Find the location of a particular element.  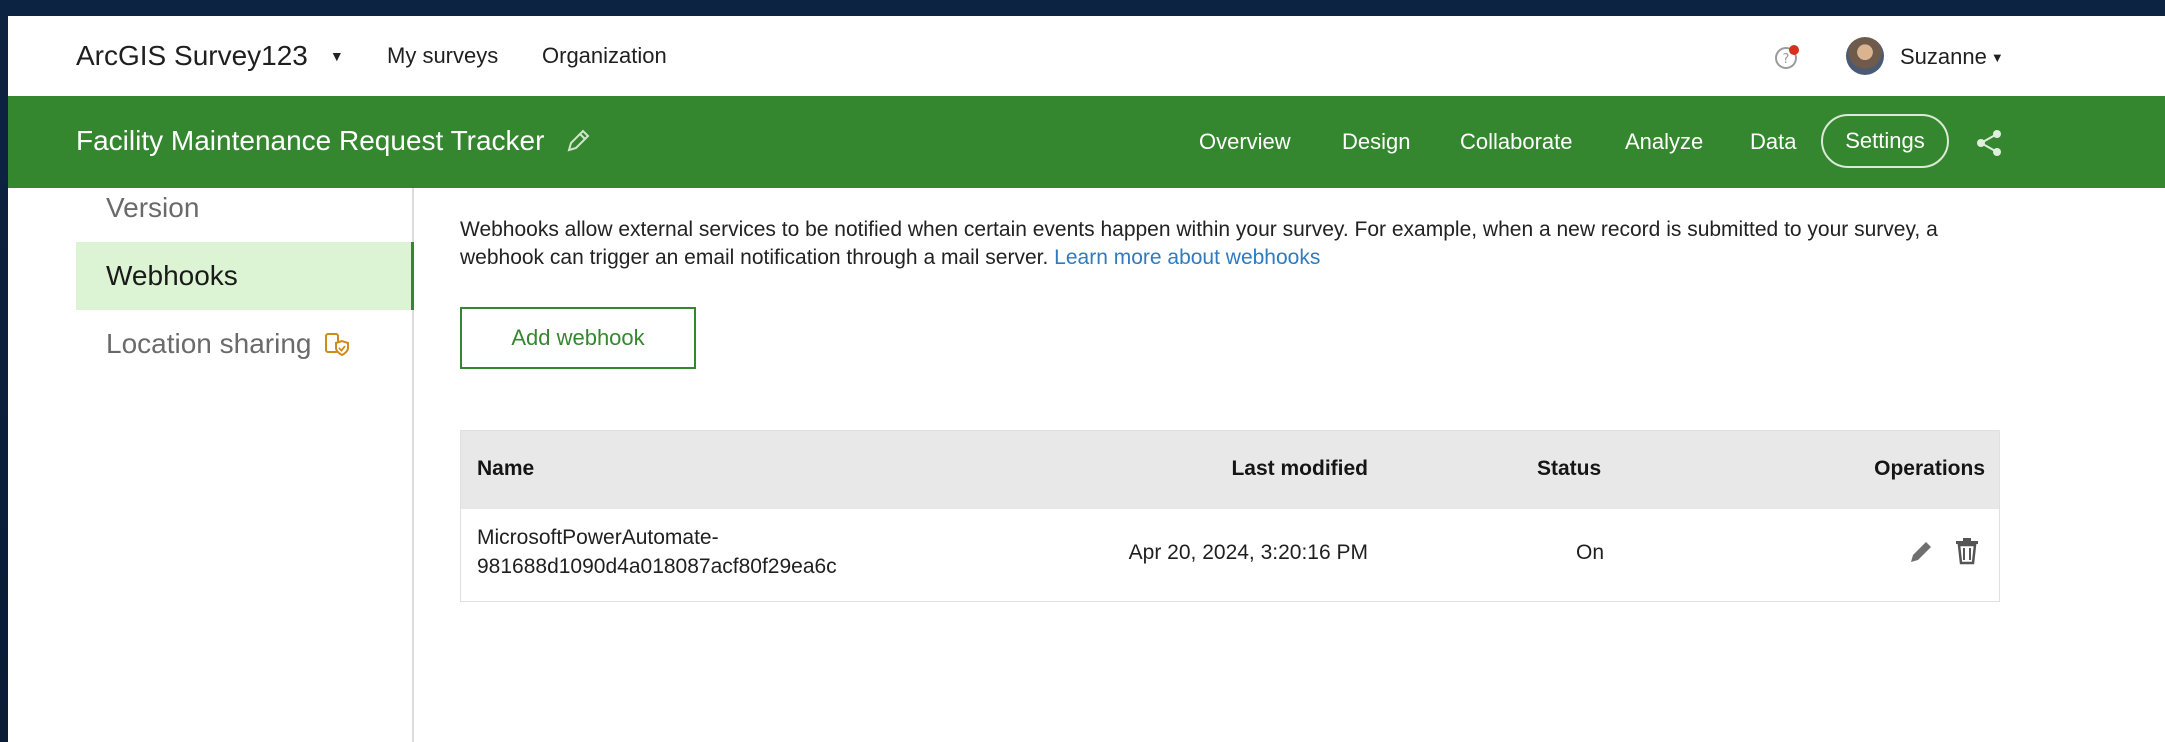

sidebar-item-version: Version is located at coordinates (245, 208).